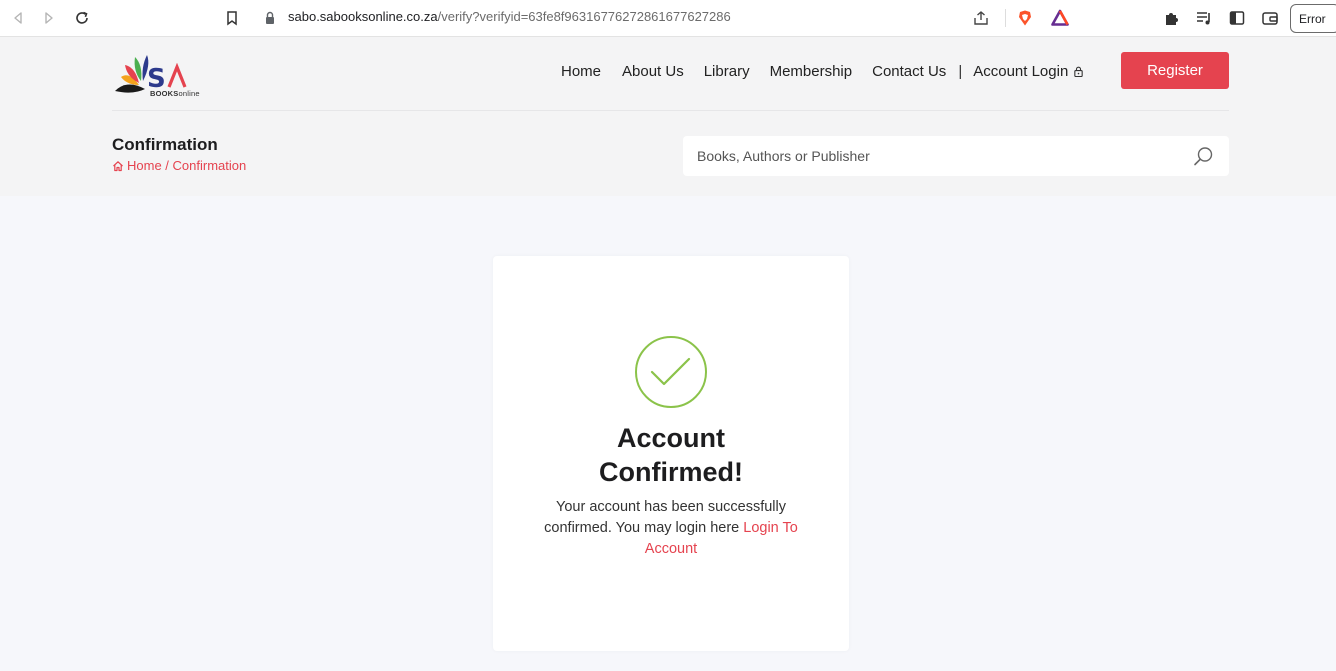 The width and height of the screenshot is (1336, 671). I want to click on nav-about-us: About Us, so click(653, 71).